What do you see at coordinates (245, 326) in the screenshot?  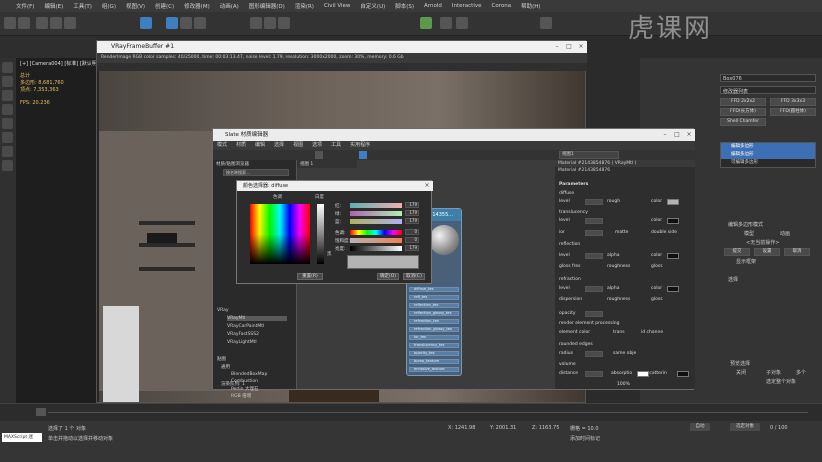 I see `browser-item-carpaint: VRayCarPaintMtl` at bounding box center [245, 326].